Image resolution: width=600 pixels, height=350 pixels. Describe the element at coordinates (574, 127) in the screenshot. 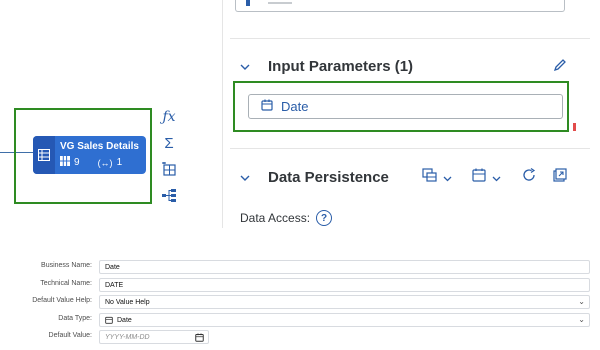

I see `error-marker` at that location.